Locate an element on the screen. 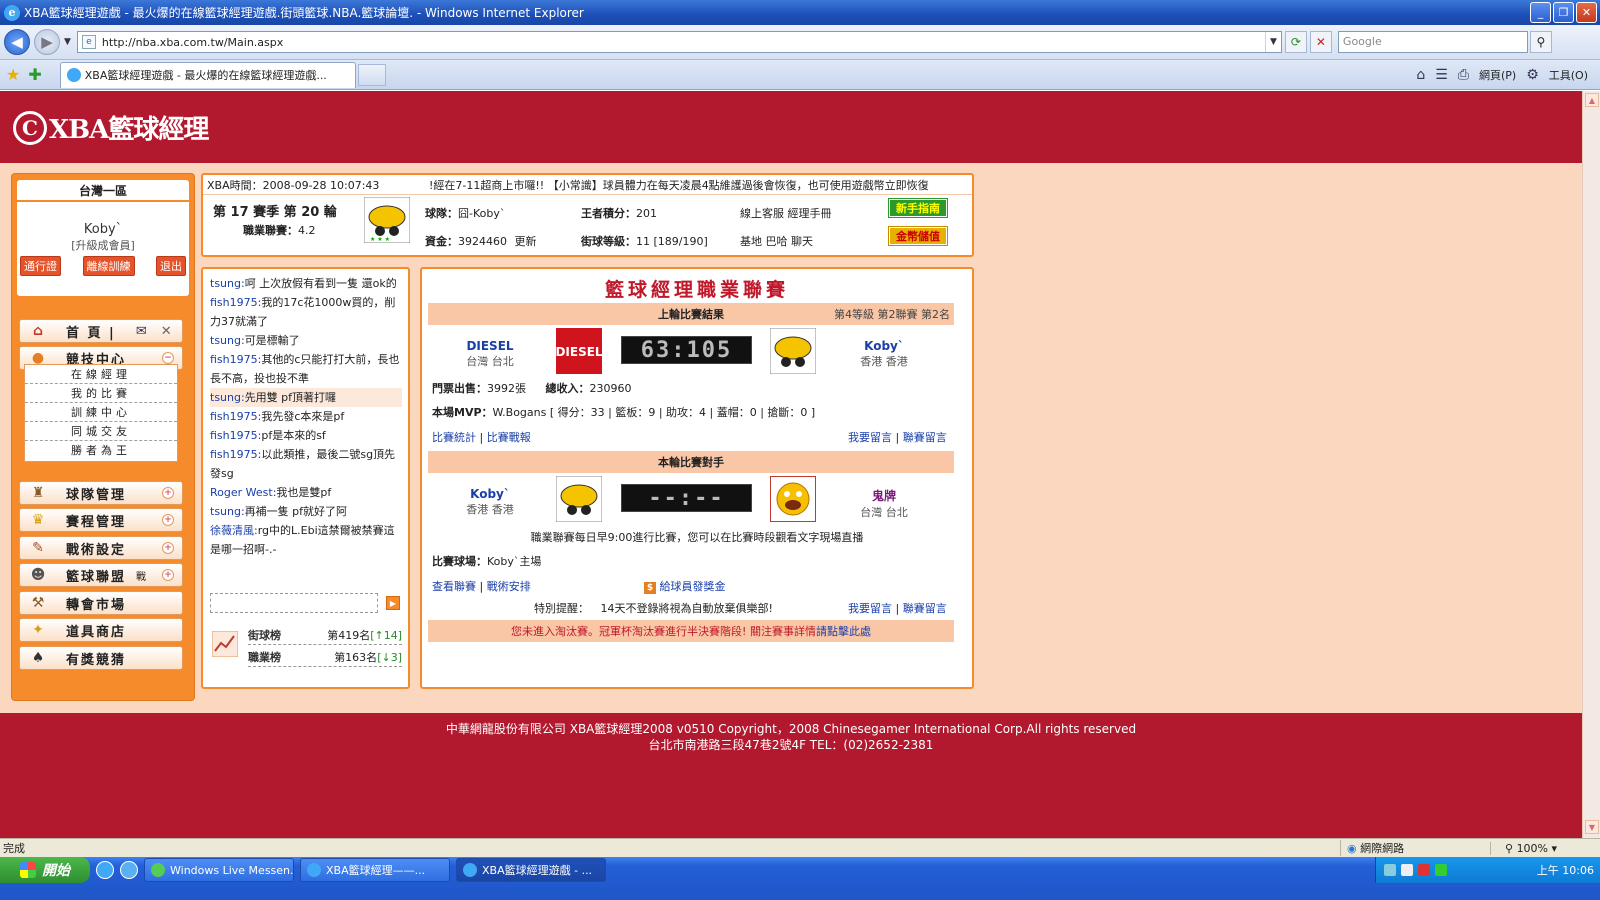 The height and width of the screenshot is (900, 1600). submenu-my-matches: 我的比賽 is located at coordinates (101, 393).